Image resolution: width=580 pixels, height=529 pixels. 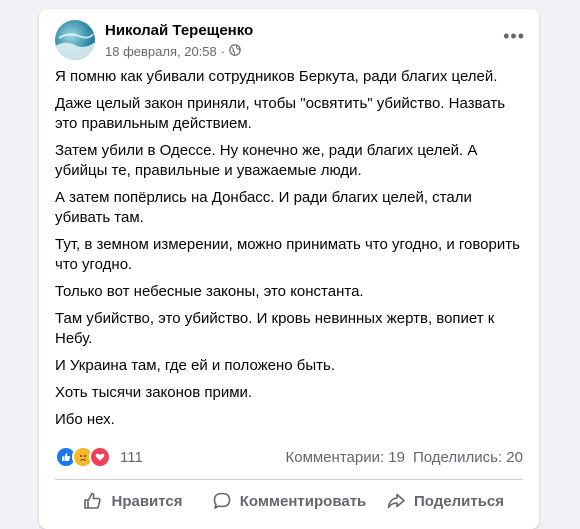 What do you see at coordinates (85, 419) in the screenshot?
I see `post-paragraph: Ибо нех.` at bounding box center [85, 419].